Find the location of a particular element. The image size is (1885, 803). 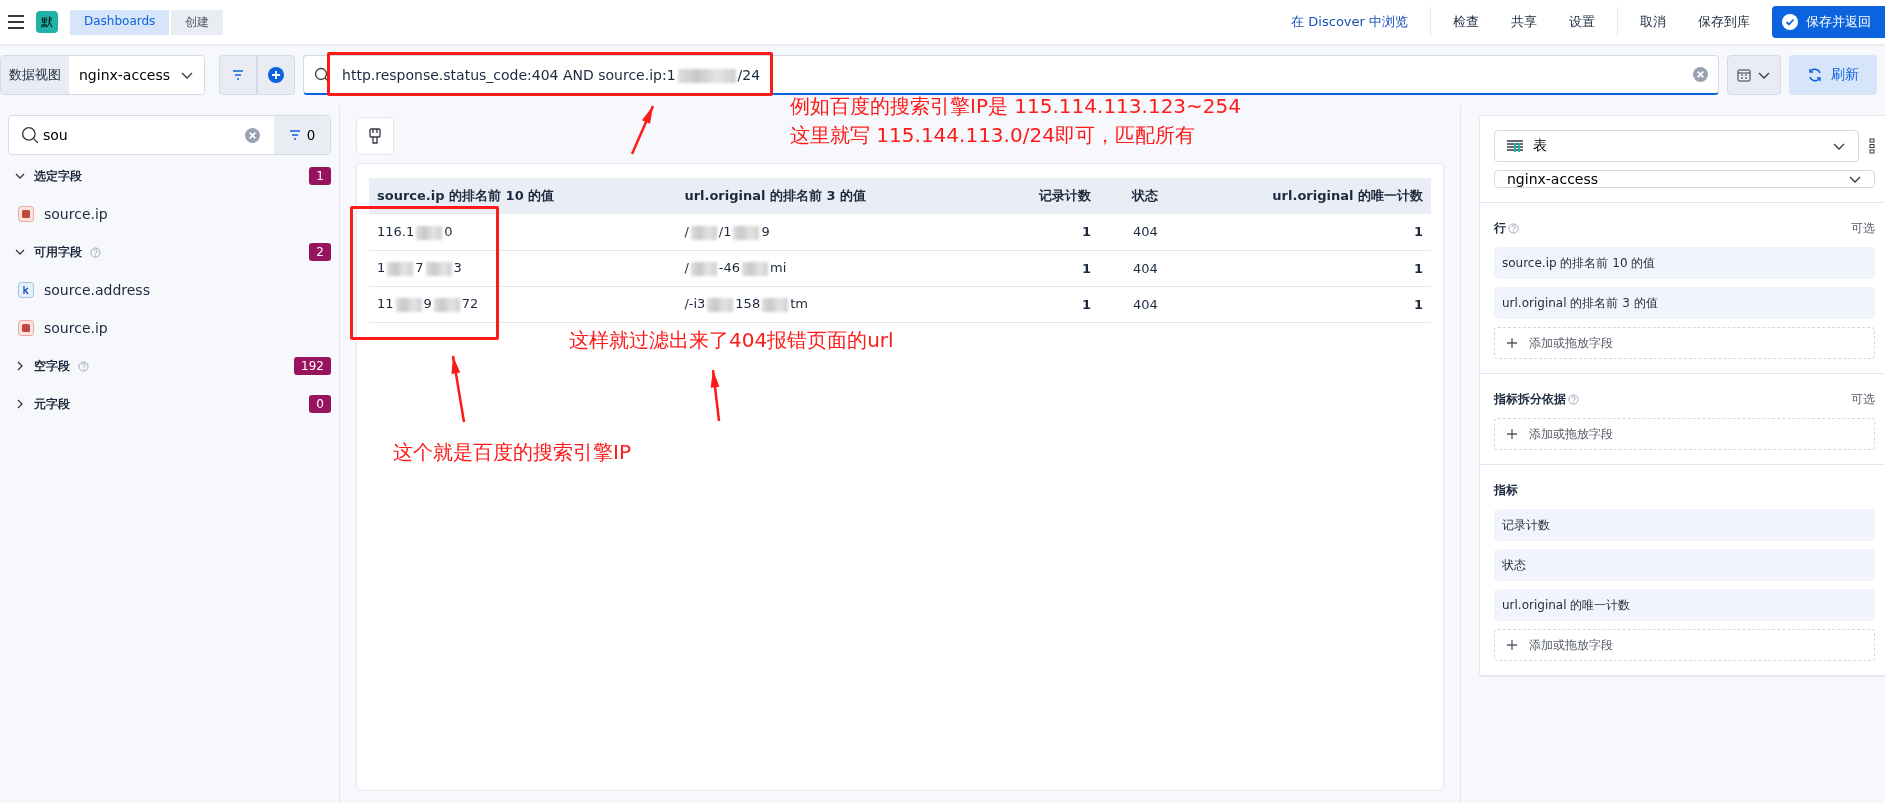

refresh-icon is located at coordinates (1815, 75).